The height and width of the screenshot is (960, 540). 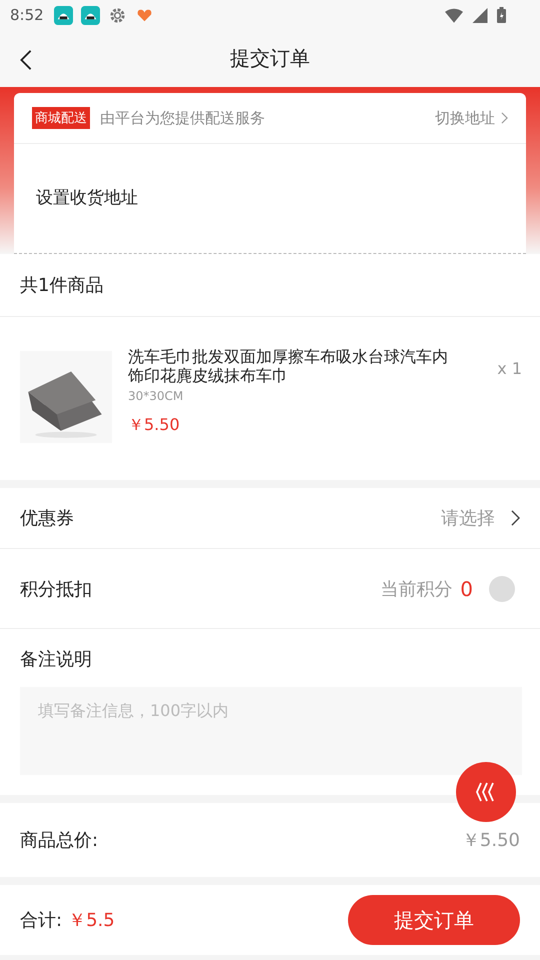 What do you see at coordinates (56, 659) in the screenshot?
I see `remark-label: 备注说明` at bounding box center [56, 659].